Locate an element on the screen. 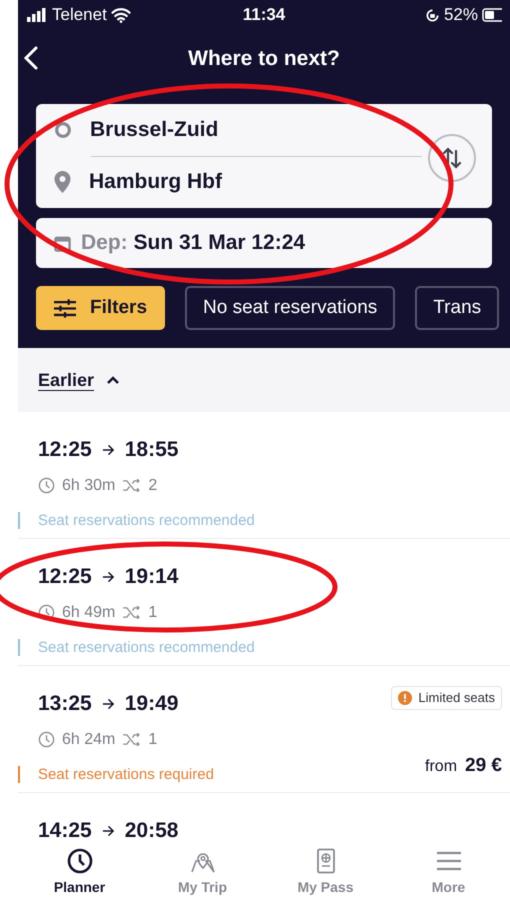  limited-seats-badge: Limited seats is located at coordinates (446, 698).